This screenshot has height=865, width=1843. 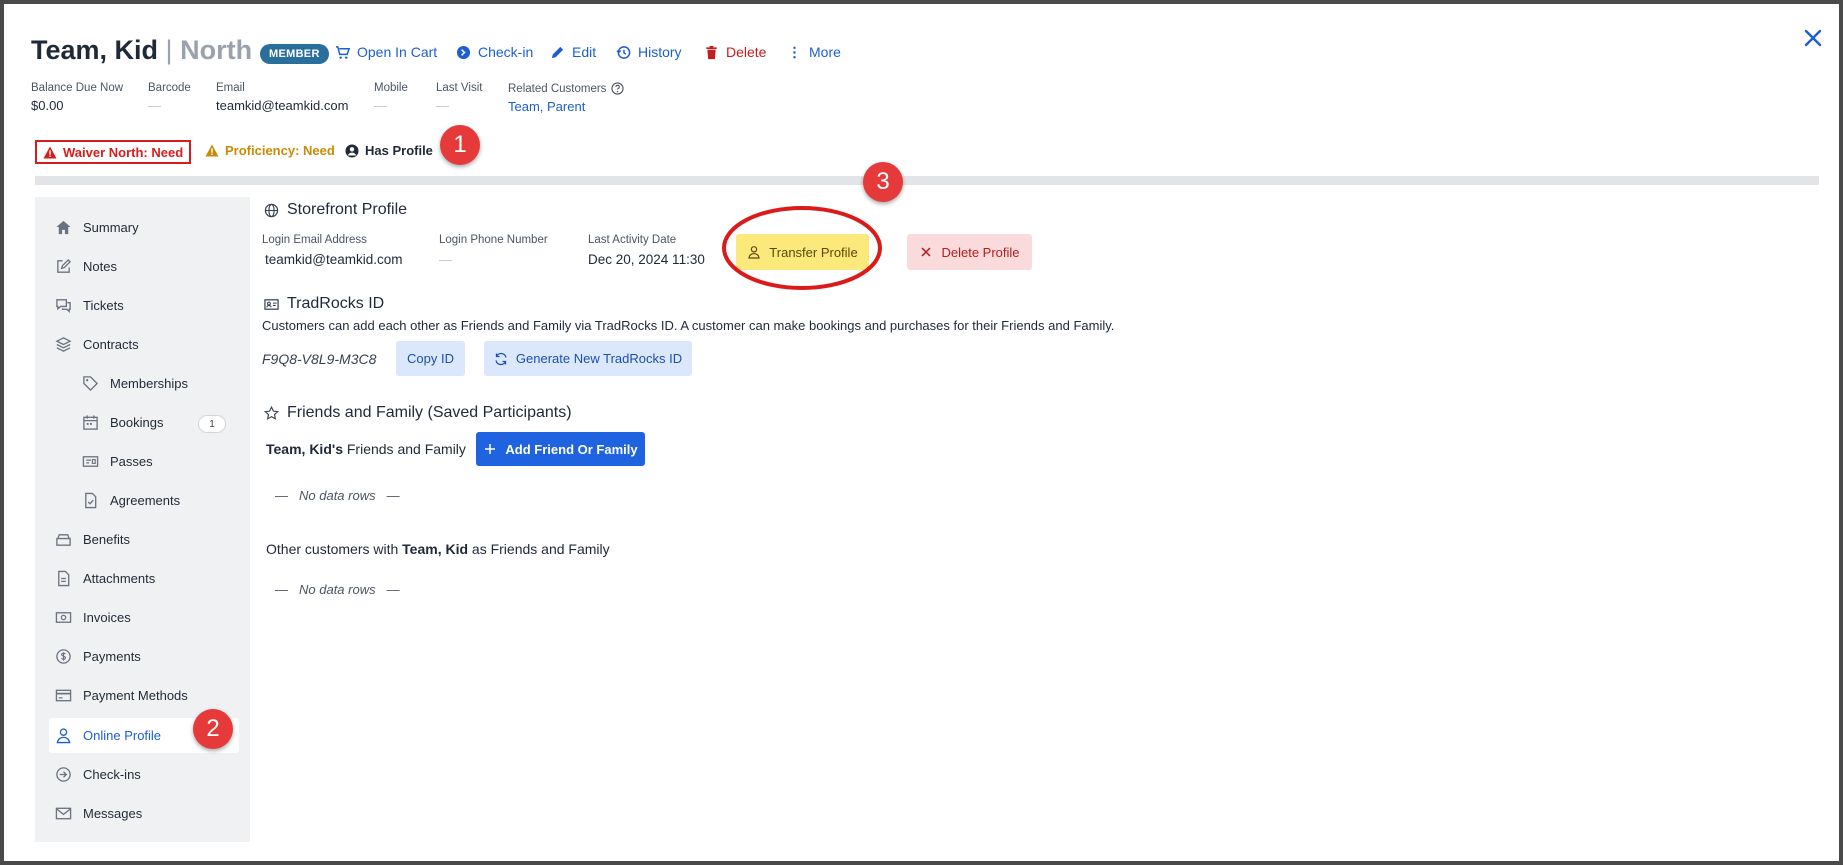 What do you see at coordinates (119, 578) in the screenshot?
I see `sidebar-item-label: Attachments` at bounding box center [119, 578].